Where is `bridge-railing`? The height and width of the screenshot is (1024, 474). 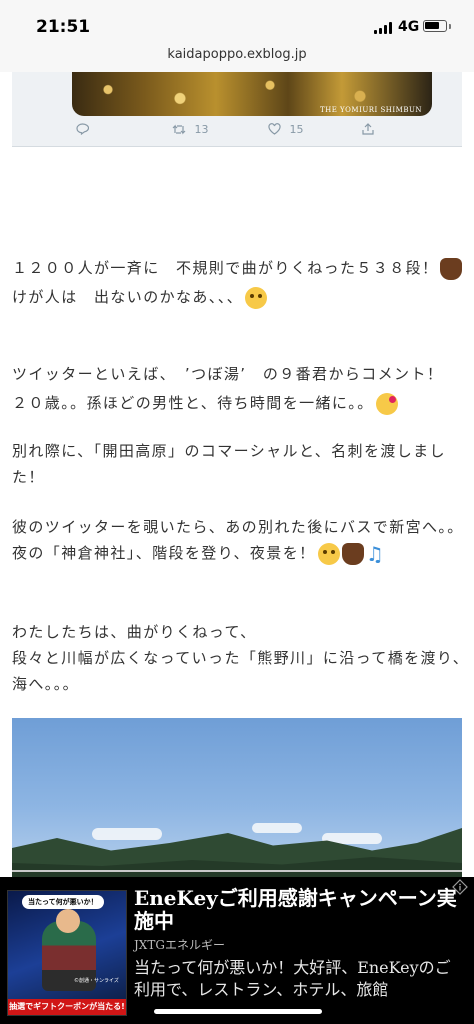 bridge-railing is located at coordinates (237, 871).